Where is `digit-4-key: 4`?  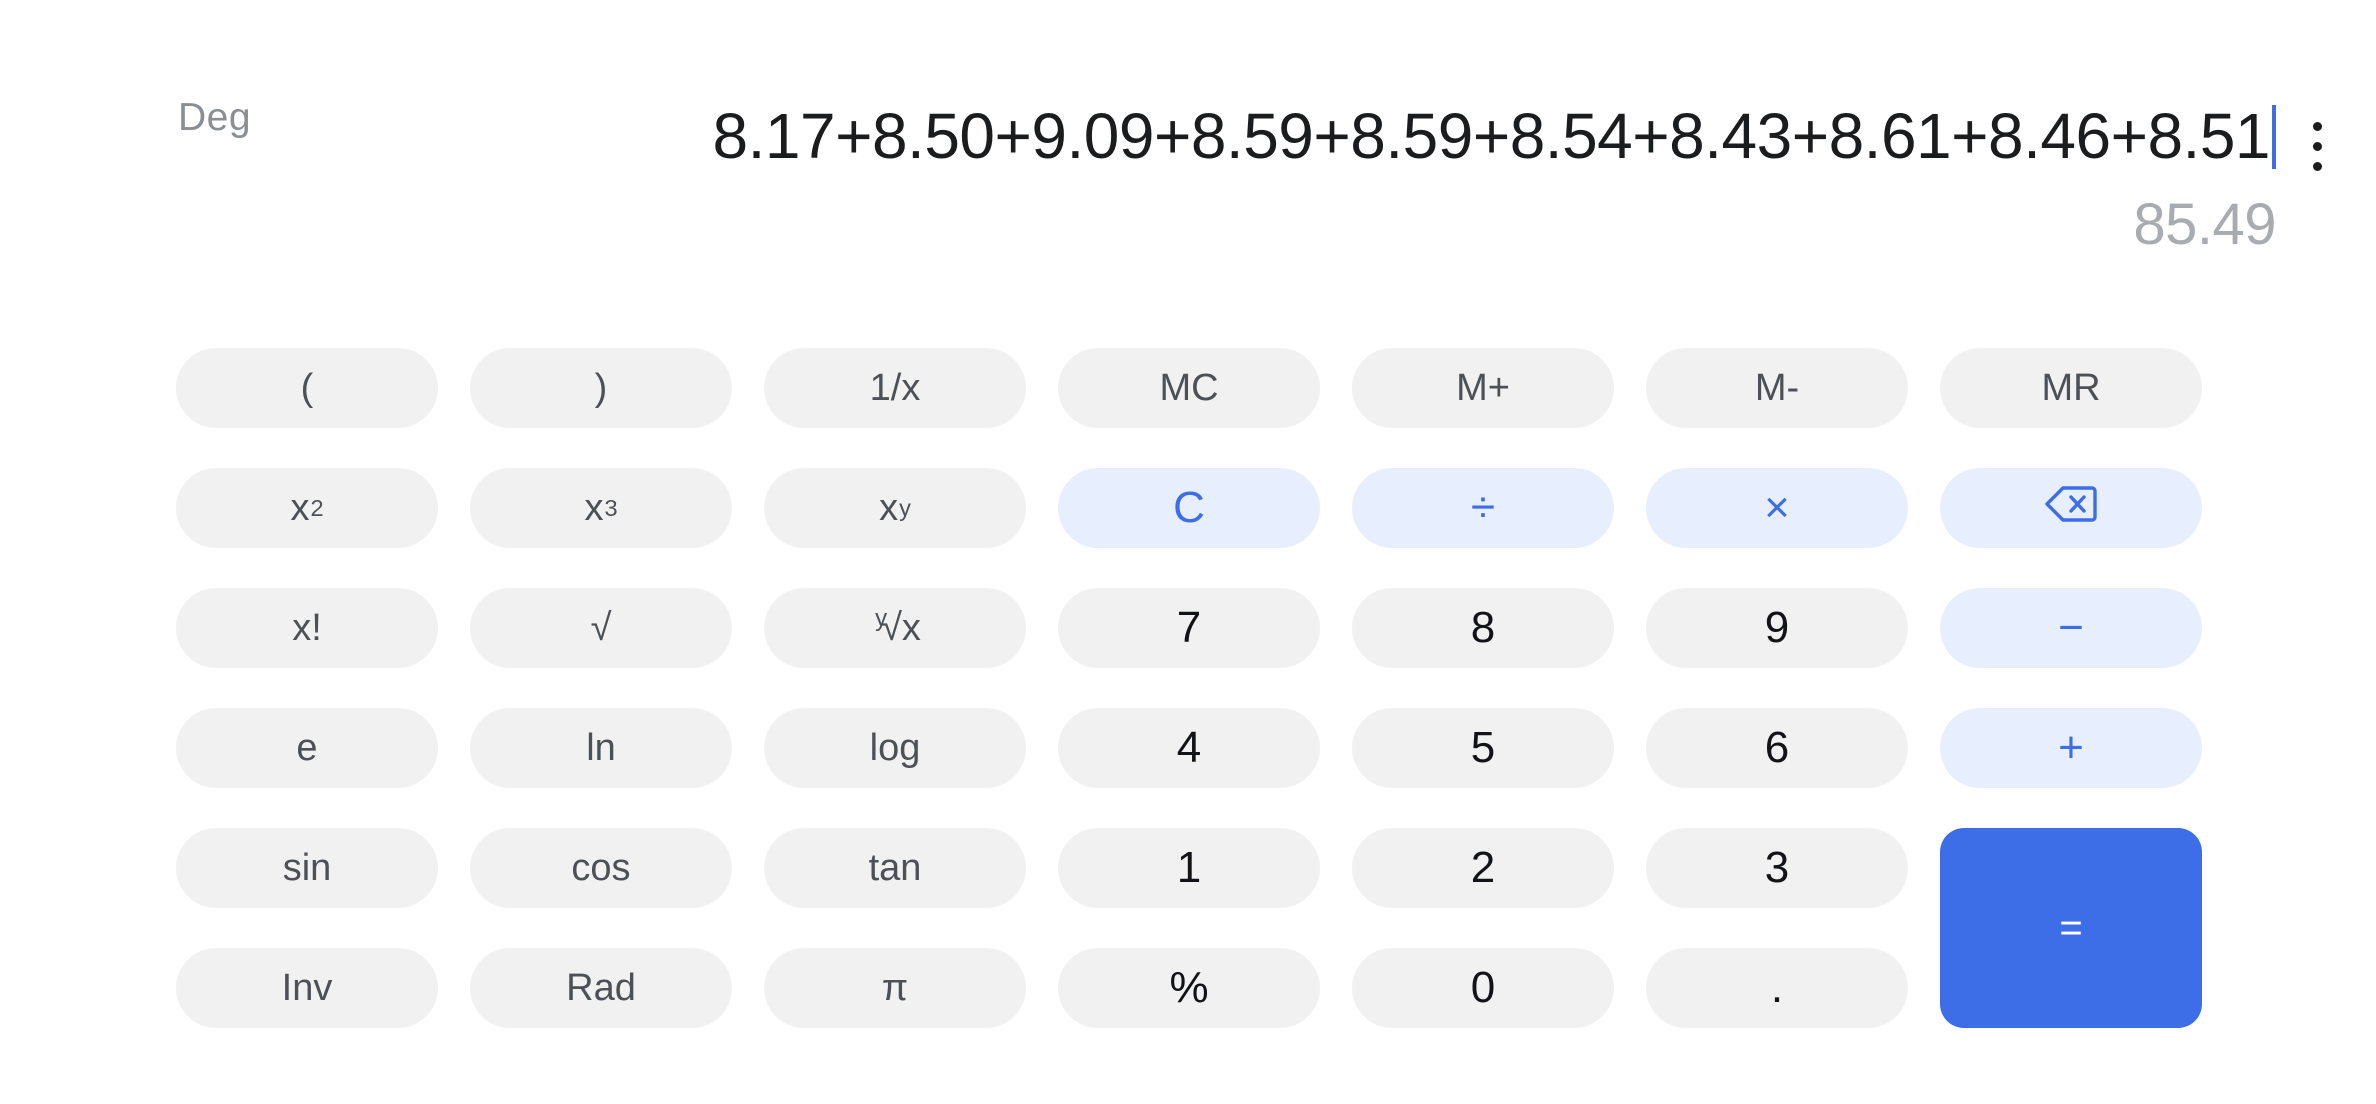
digit-4-key: 4 is located at coordinates (1189, 748).